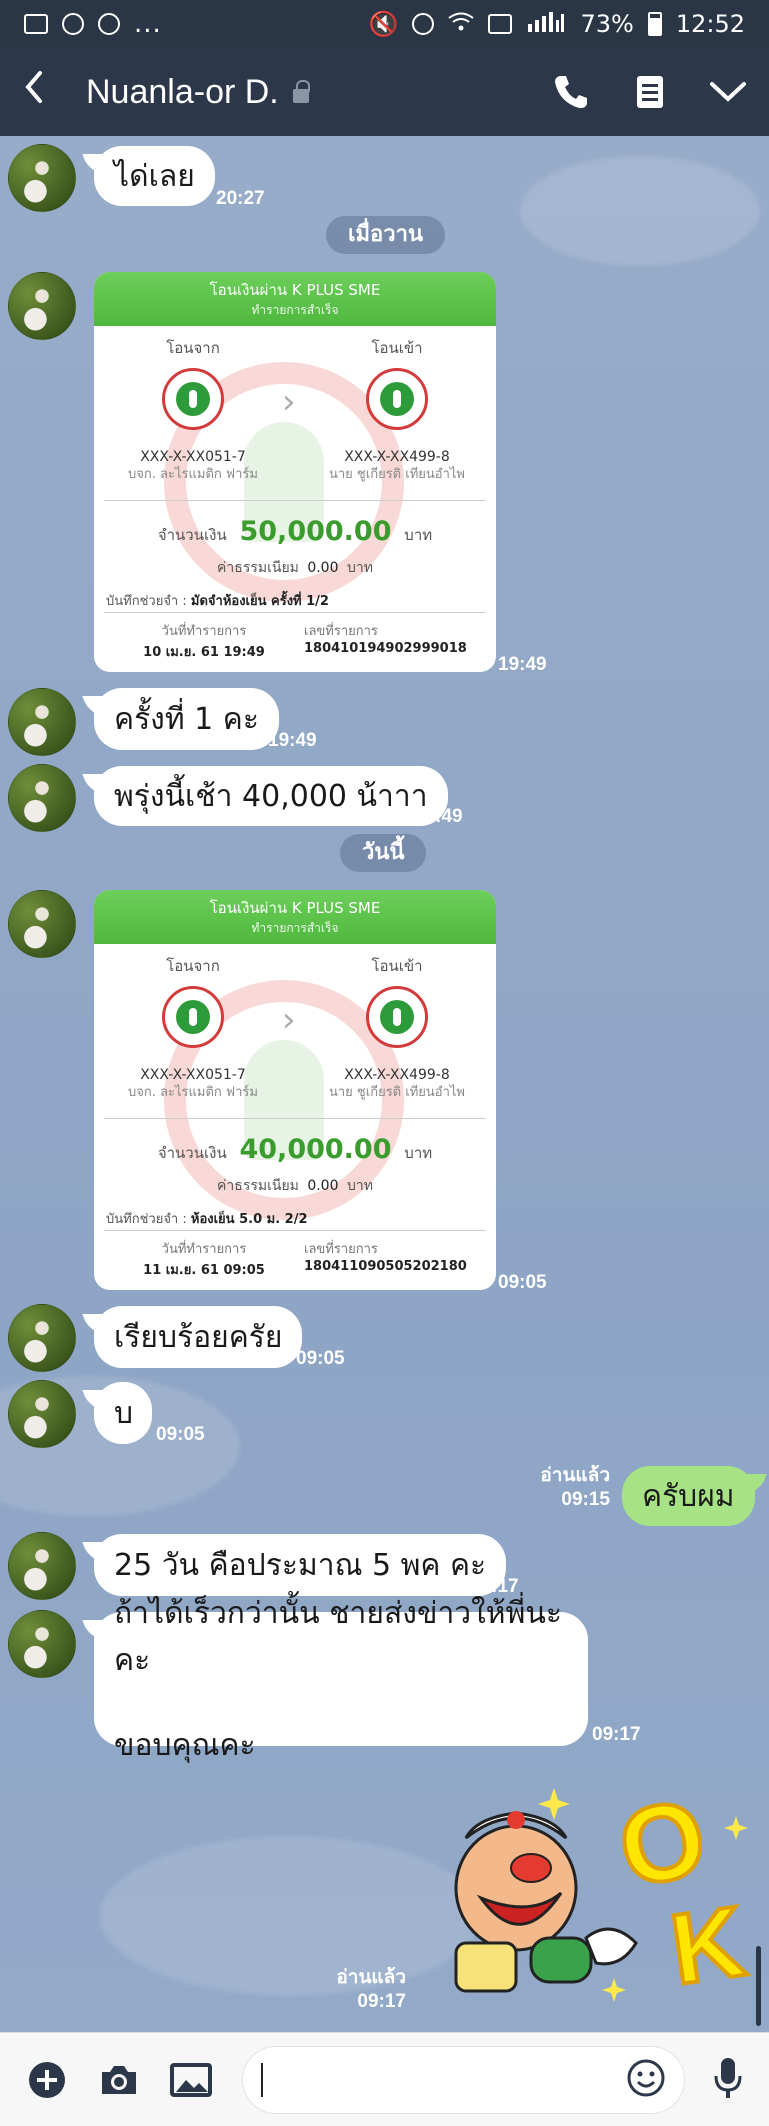 This screenshot has height=2126, width=769. Describe the element at coordinates (385, 1266) in the screenshot. I see `ref-value: 180411090505202180` at that location.